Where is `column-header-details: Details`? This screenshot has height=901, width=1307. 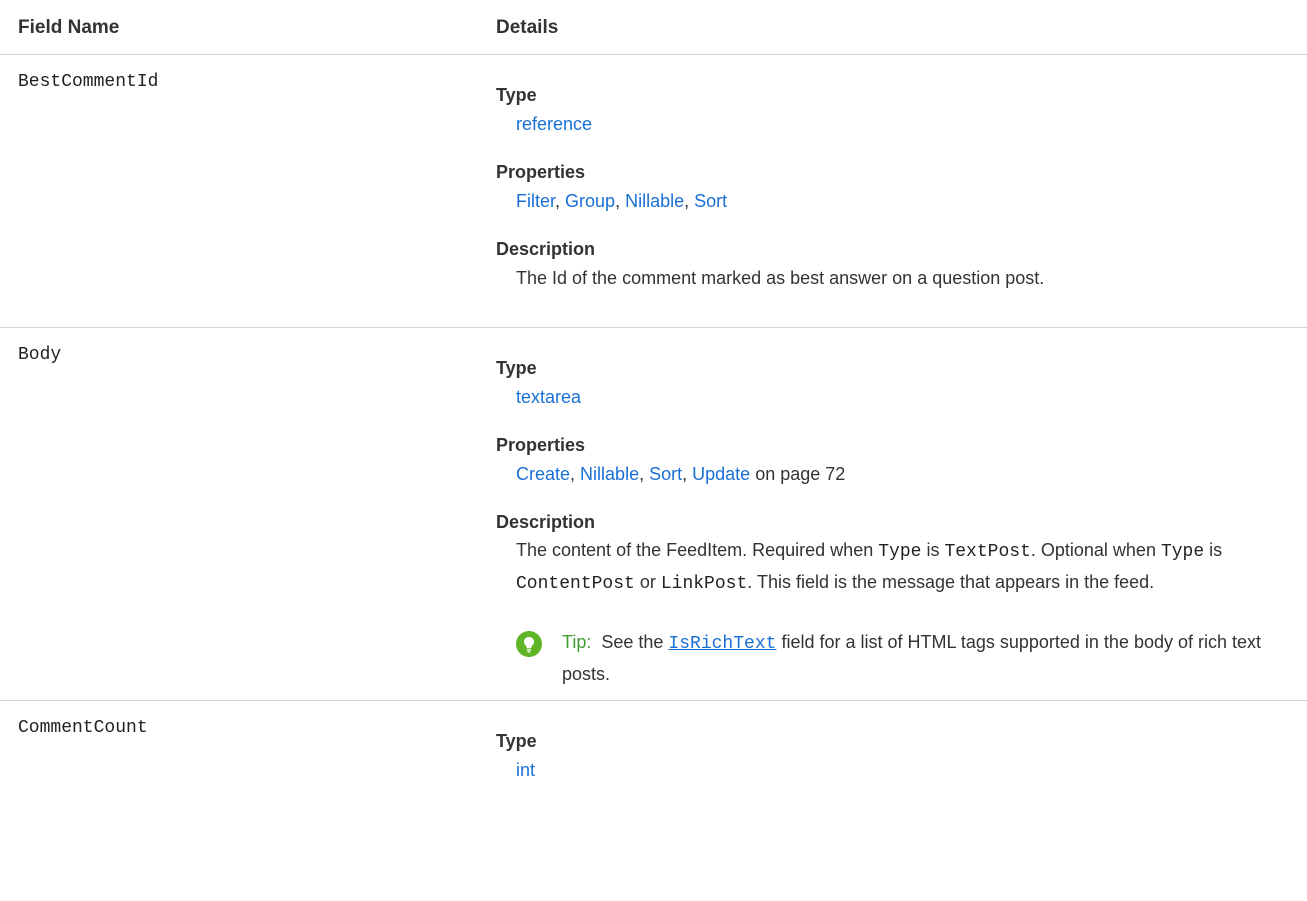 column-header-details: Details is located at coordinates (527, 27).